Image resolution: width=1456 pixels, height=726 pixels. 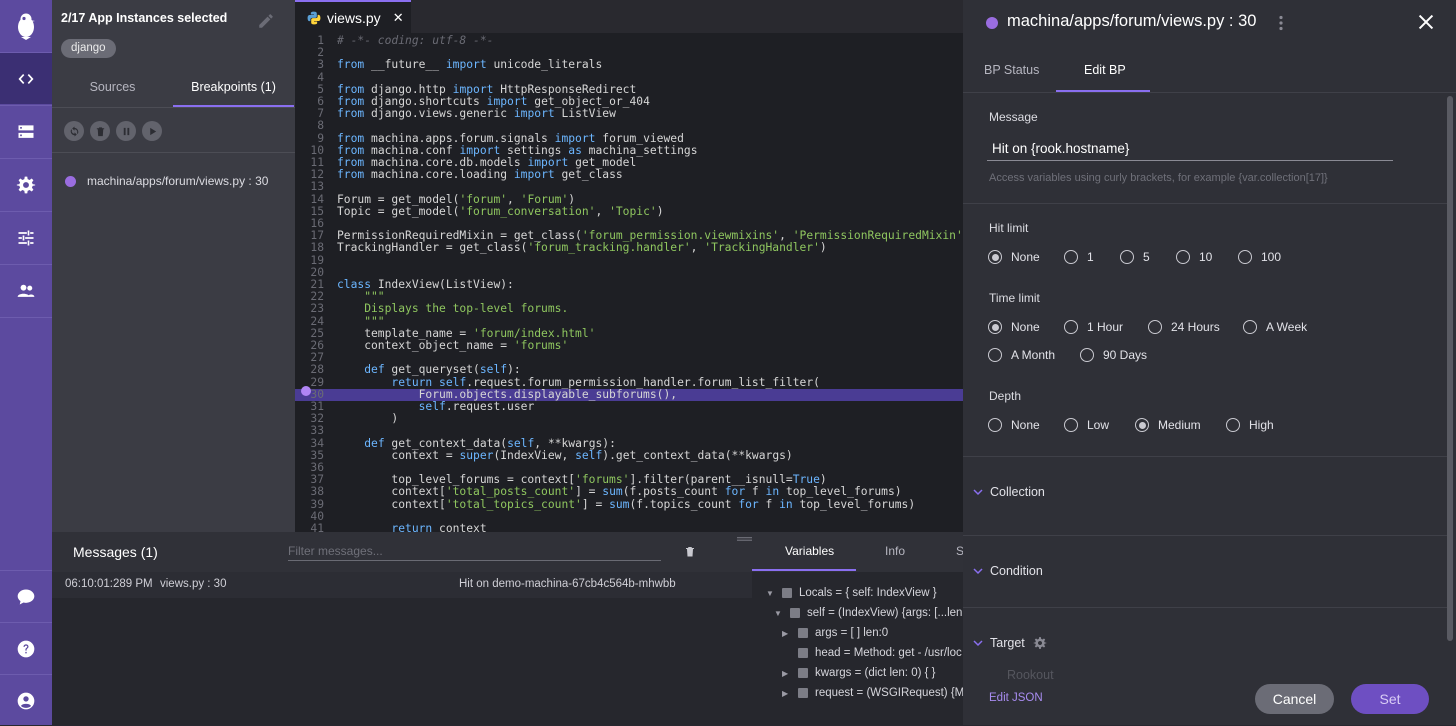 What do you see at coordinates (316, 113) in the screenshot?
I see `line-number: 7` at bounding box center [316, 113].